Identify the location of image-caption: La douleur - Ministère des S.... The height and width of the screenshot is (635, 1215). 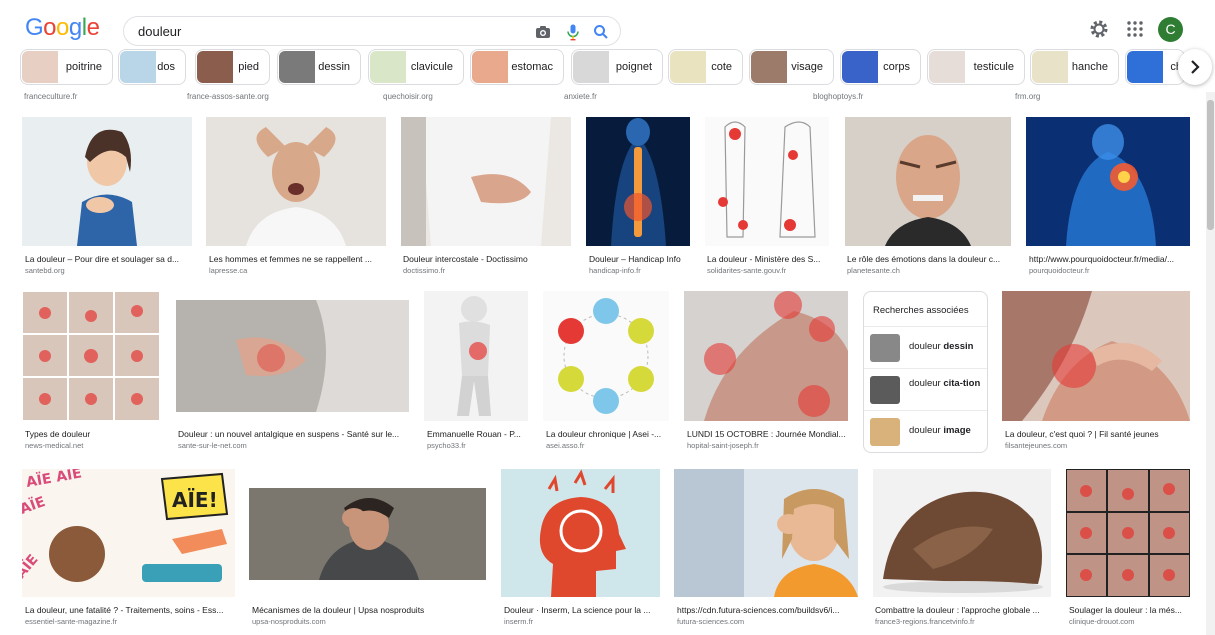
(768, 259).